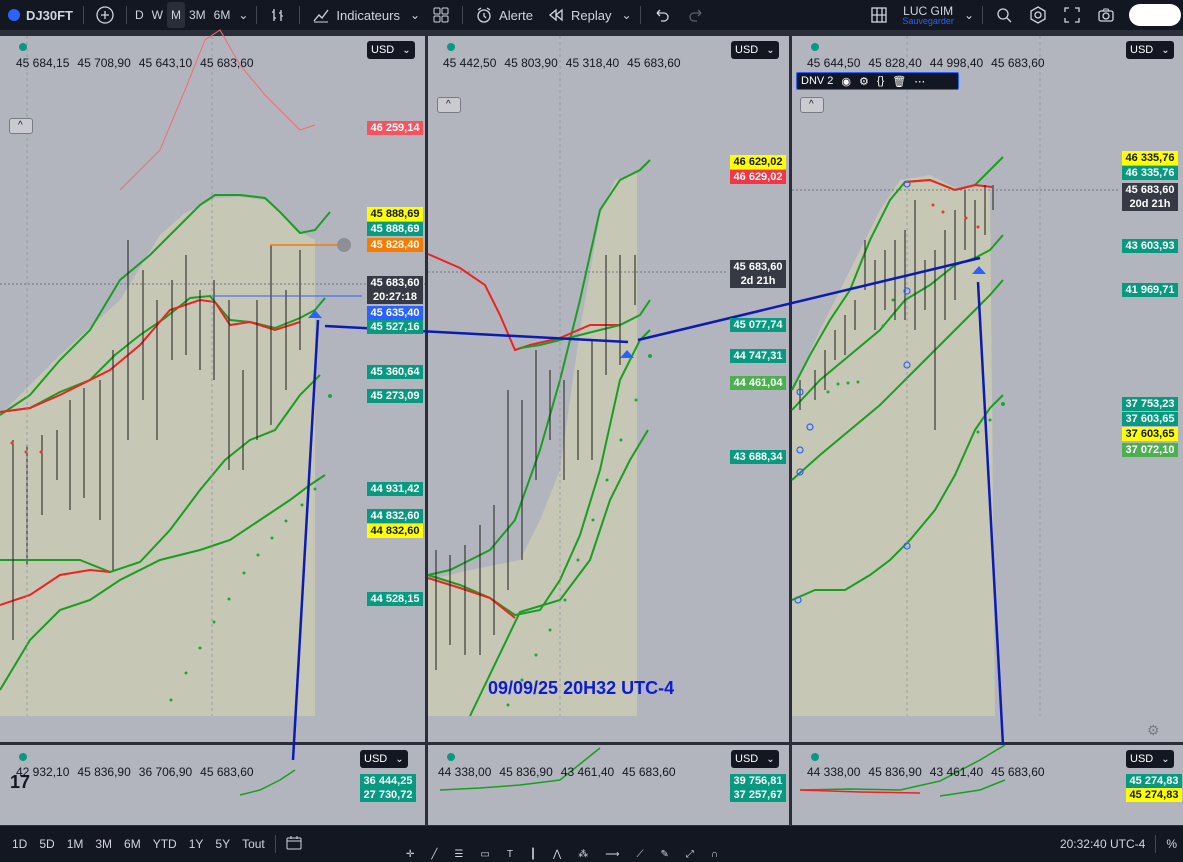 The height and width of the screenshot is (862, 1183). I want to click on ohlc-high: 45 836,90, so click(526, 772).